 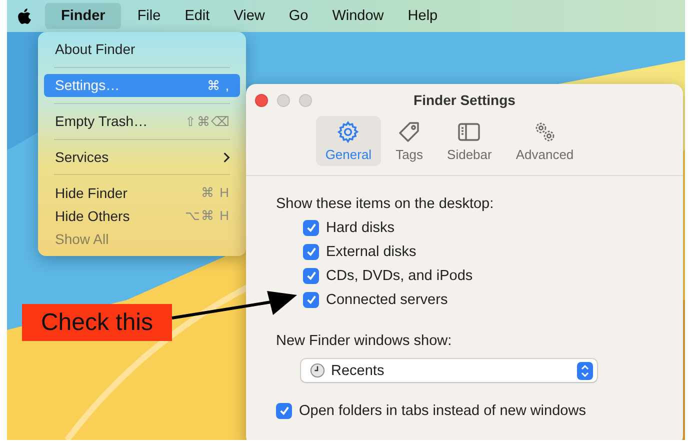 What do you see at coordinates (298, 16) in the screenshot?
I see `menu-item: Go` at bounding box center [298, 16].